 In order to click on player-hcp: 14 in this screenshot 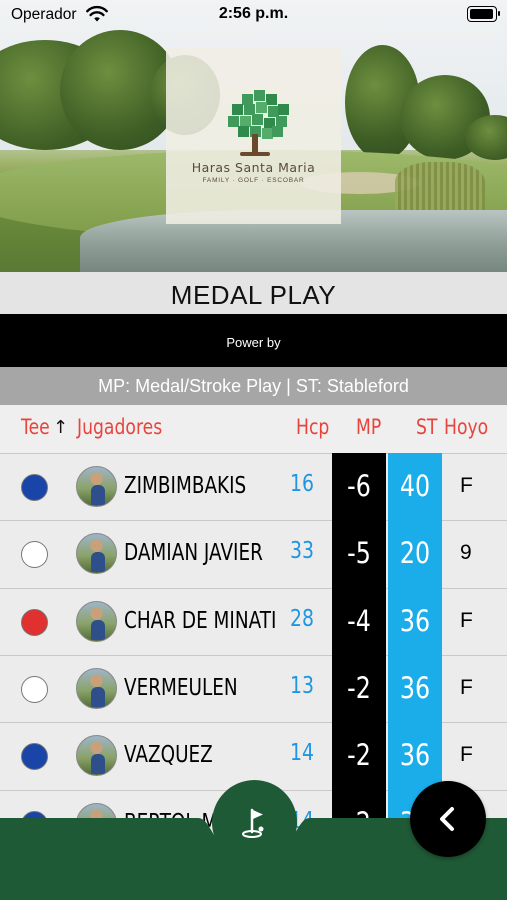, I will do `click(302, 753)`.